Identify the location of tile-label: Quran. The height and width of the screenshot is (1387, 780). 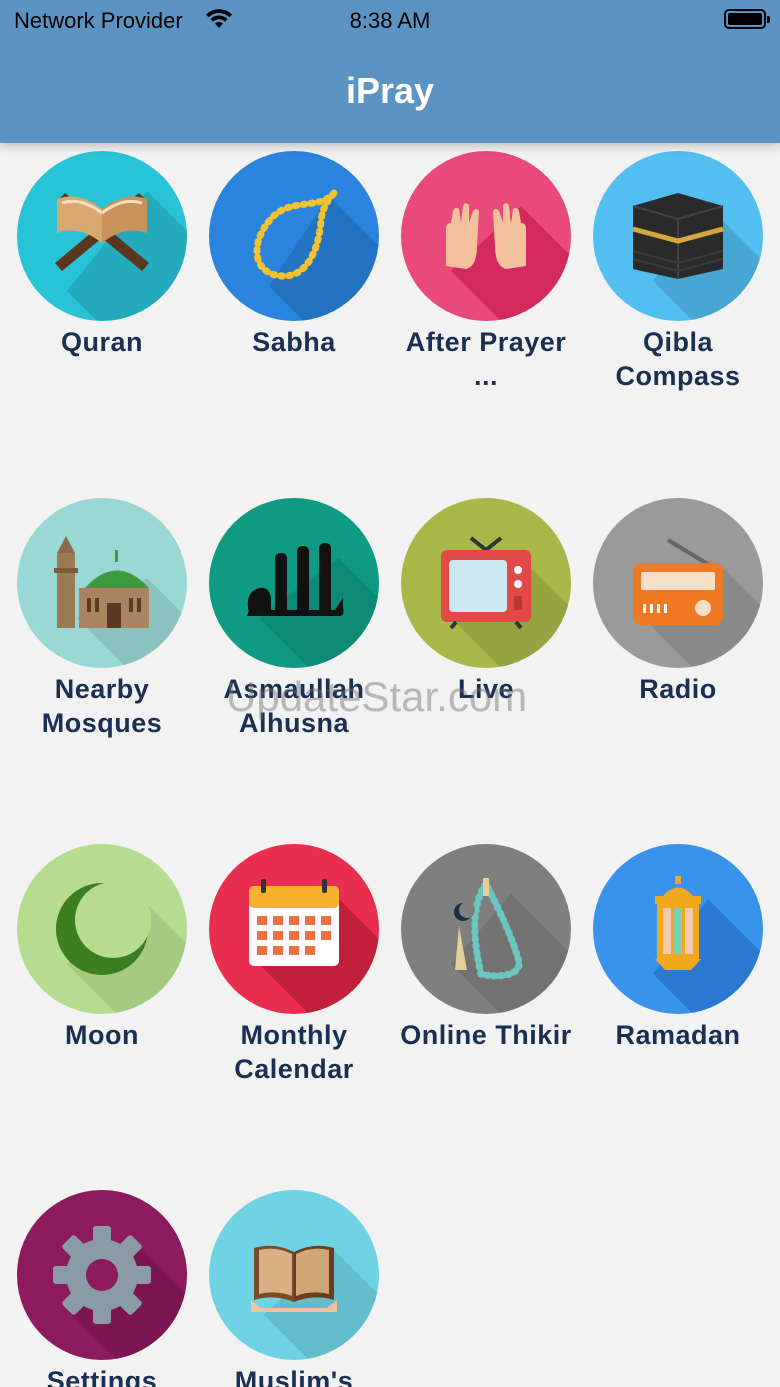
(101, 342).